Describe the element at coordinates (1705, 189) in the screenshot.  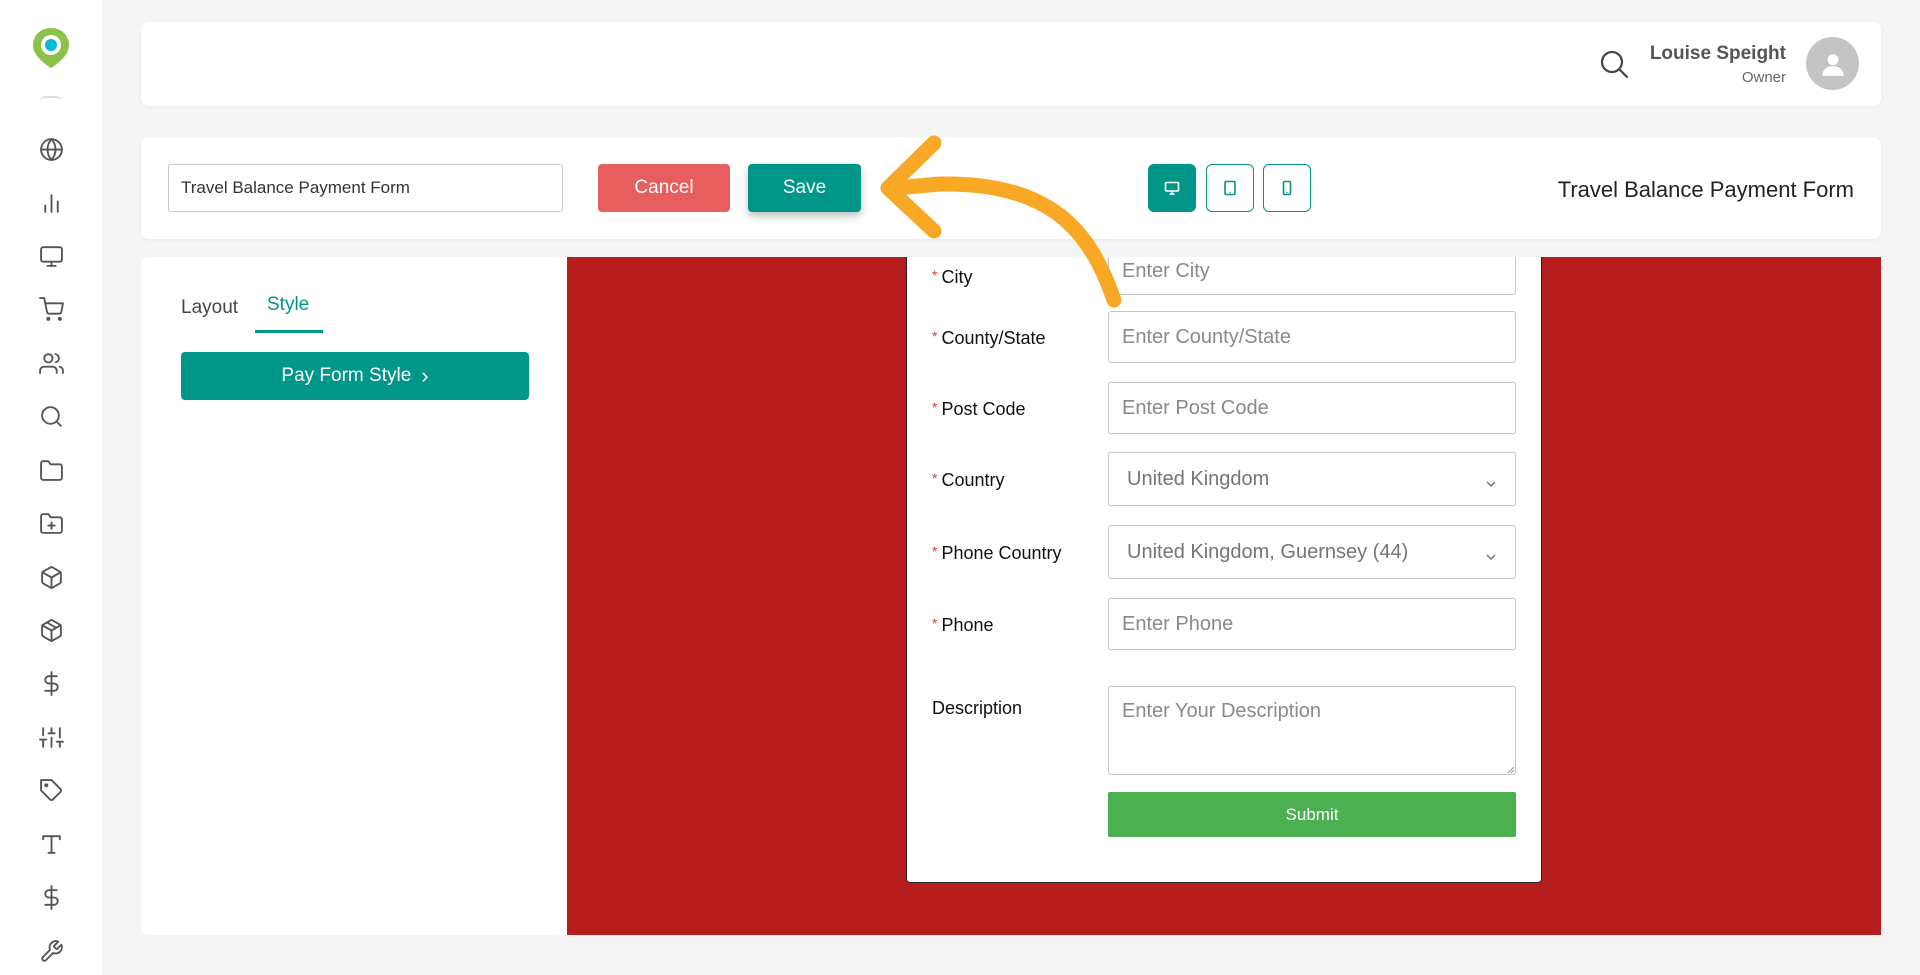
I see `form-title: Travel Balance Payment Form` at that location.